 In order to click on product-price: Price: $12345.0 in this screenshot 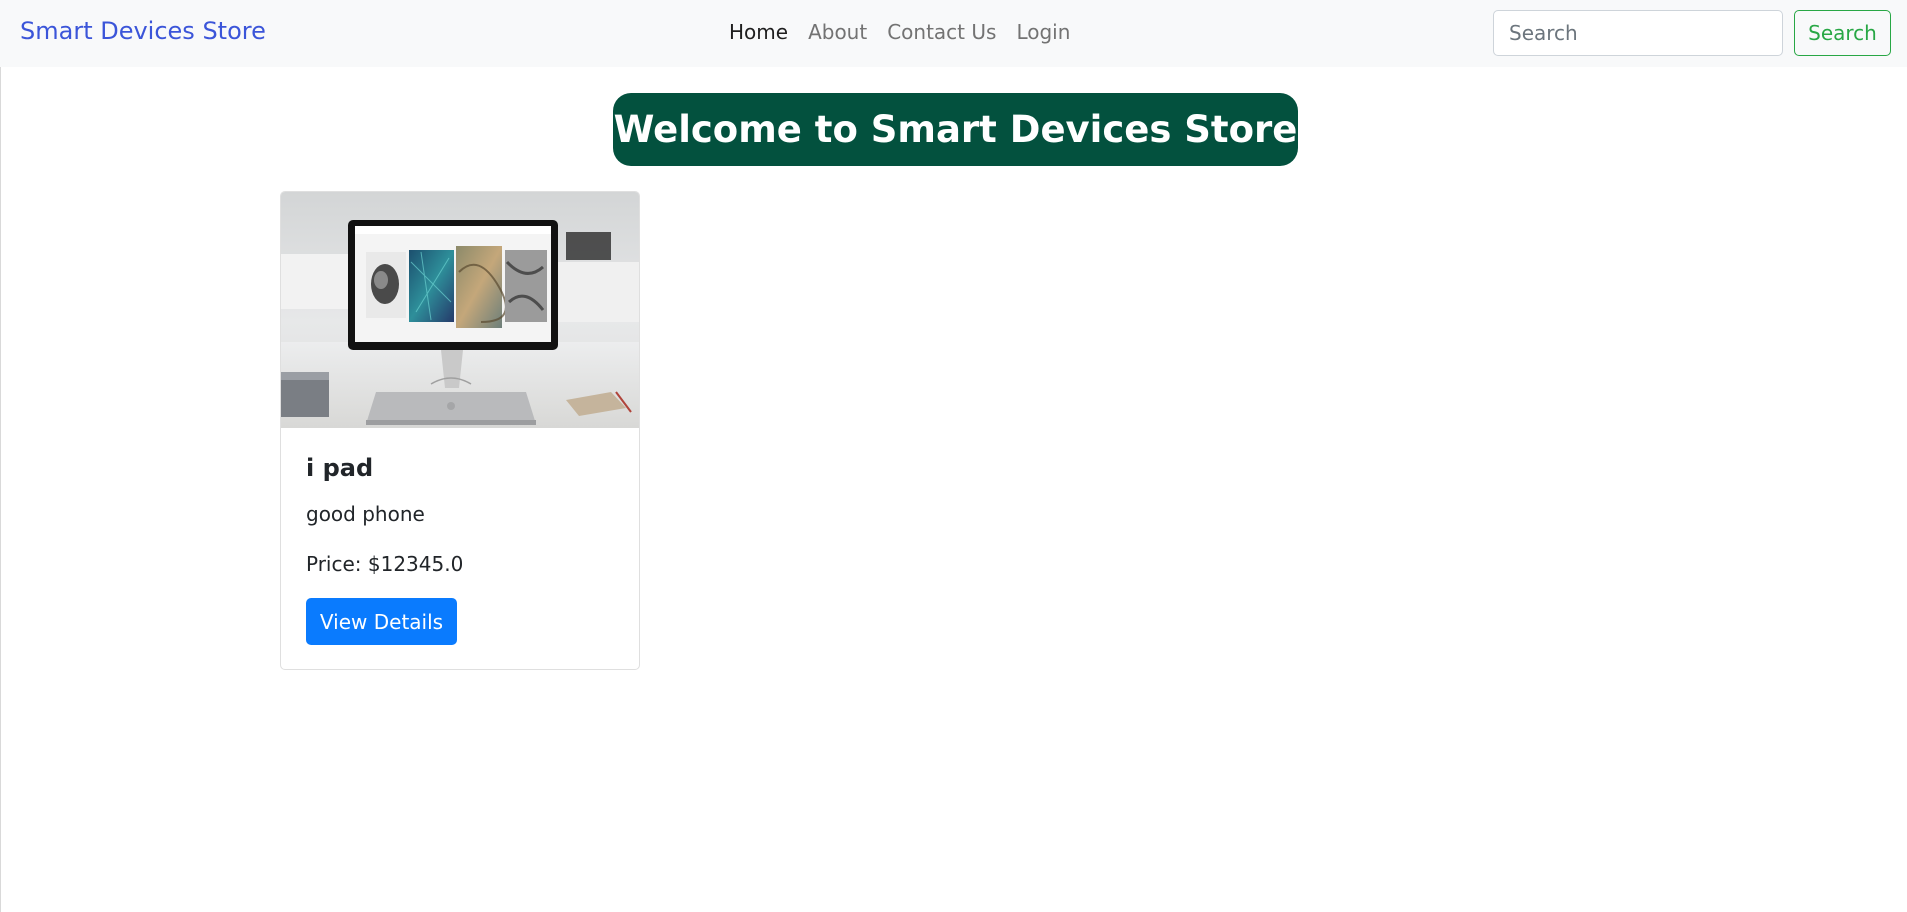, I will do `click(384, 564)`.